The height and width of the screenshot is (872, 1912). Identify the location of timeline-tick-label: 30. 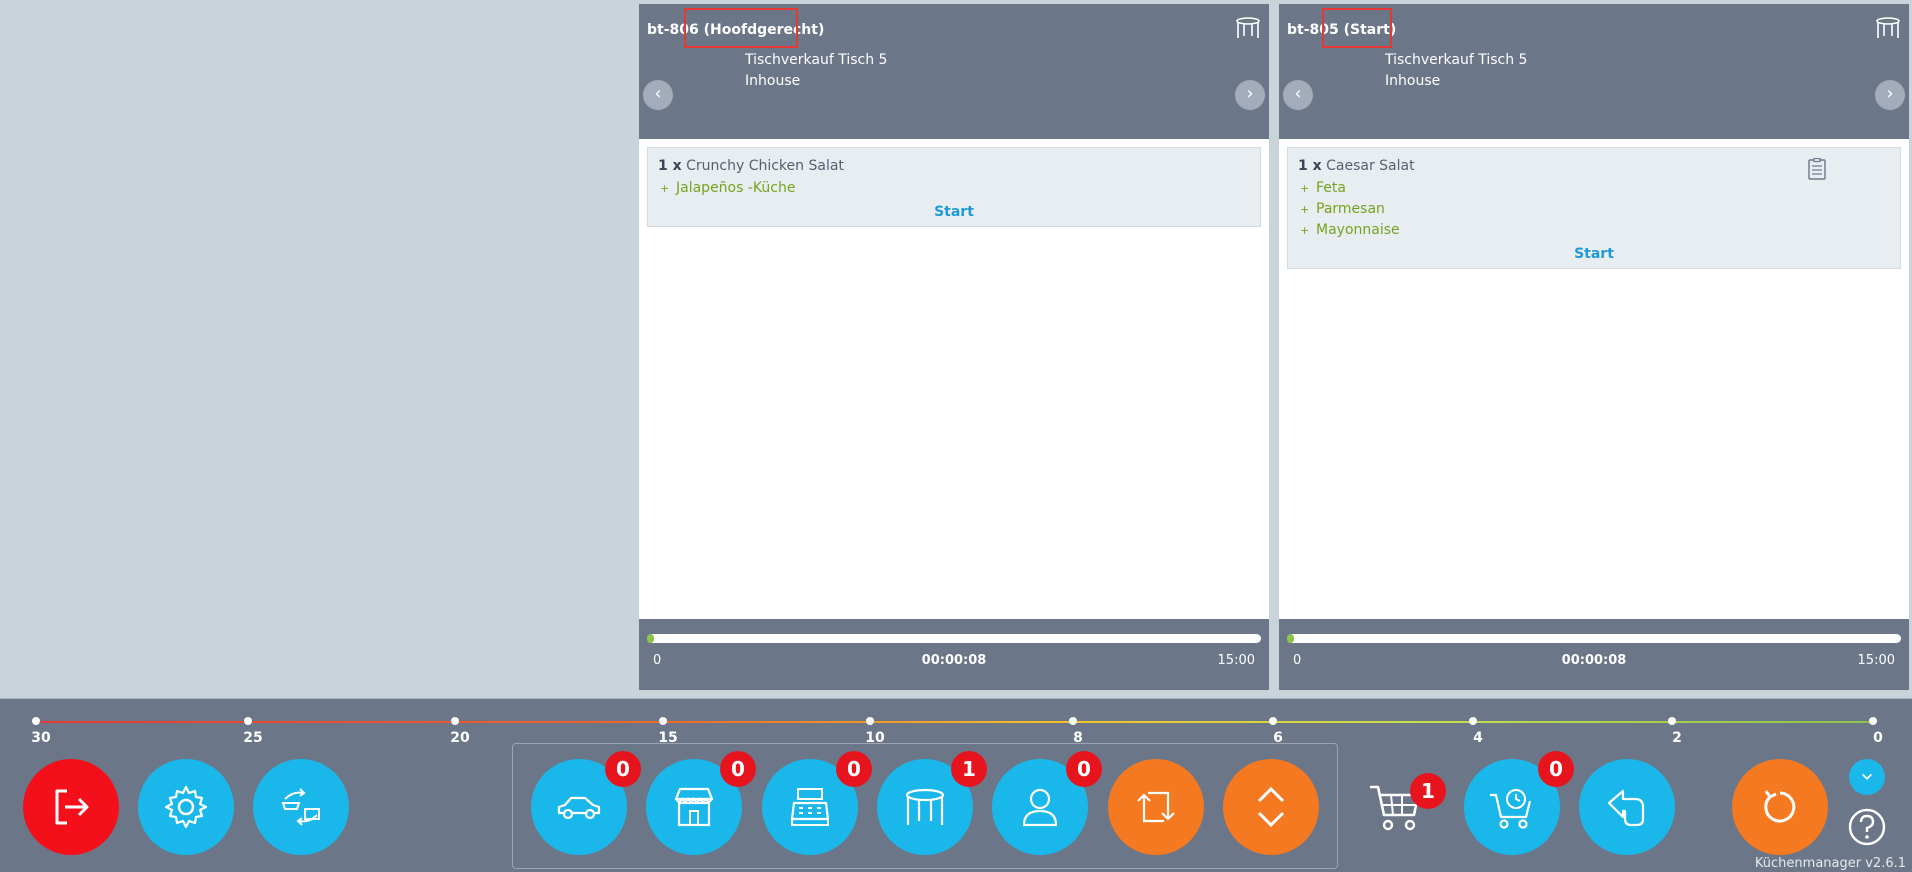
(41, 738).